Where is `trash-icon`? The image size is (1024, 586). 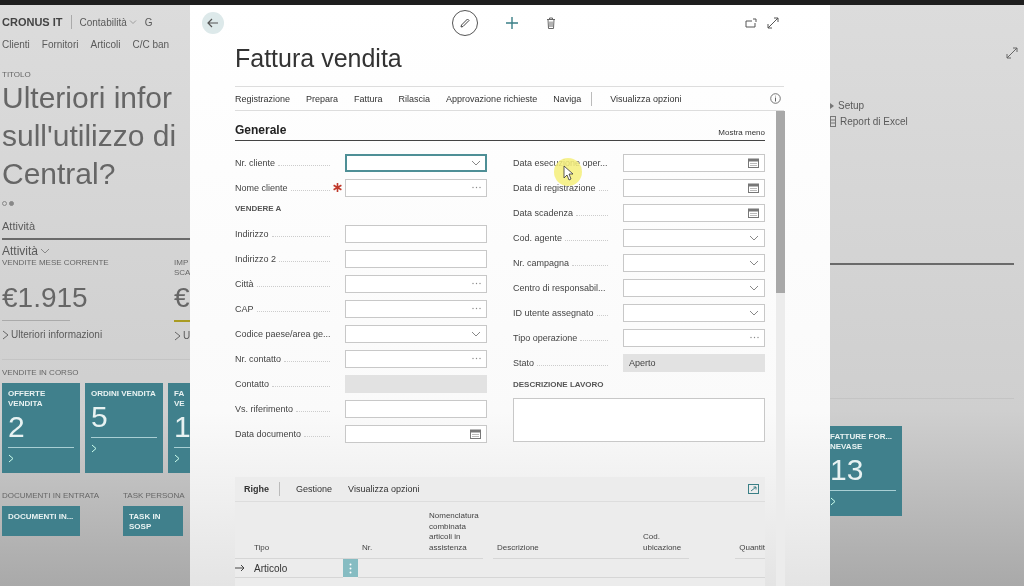 trash-icon is located at coordinates (550, 22).